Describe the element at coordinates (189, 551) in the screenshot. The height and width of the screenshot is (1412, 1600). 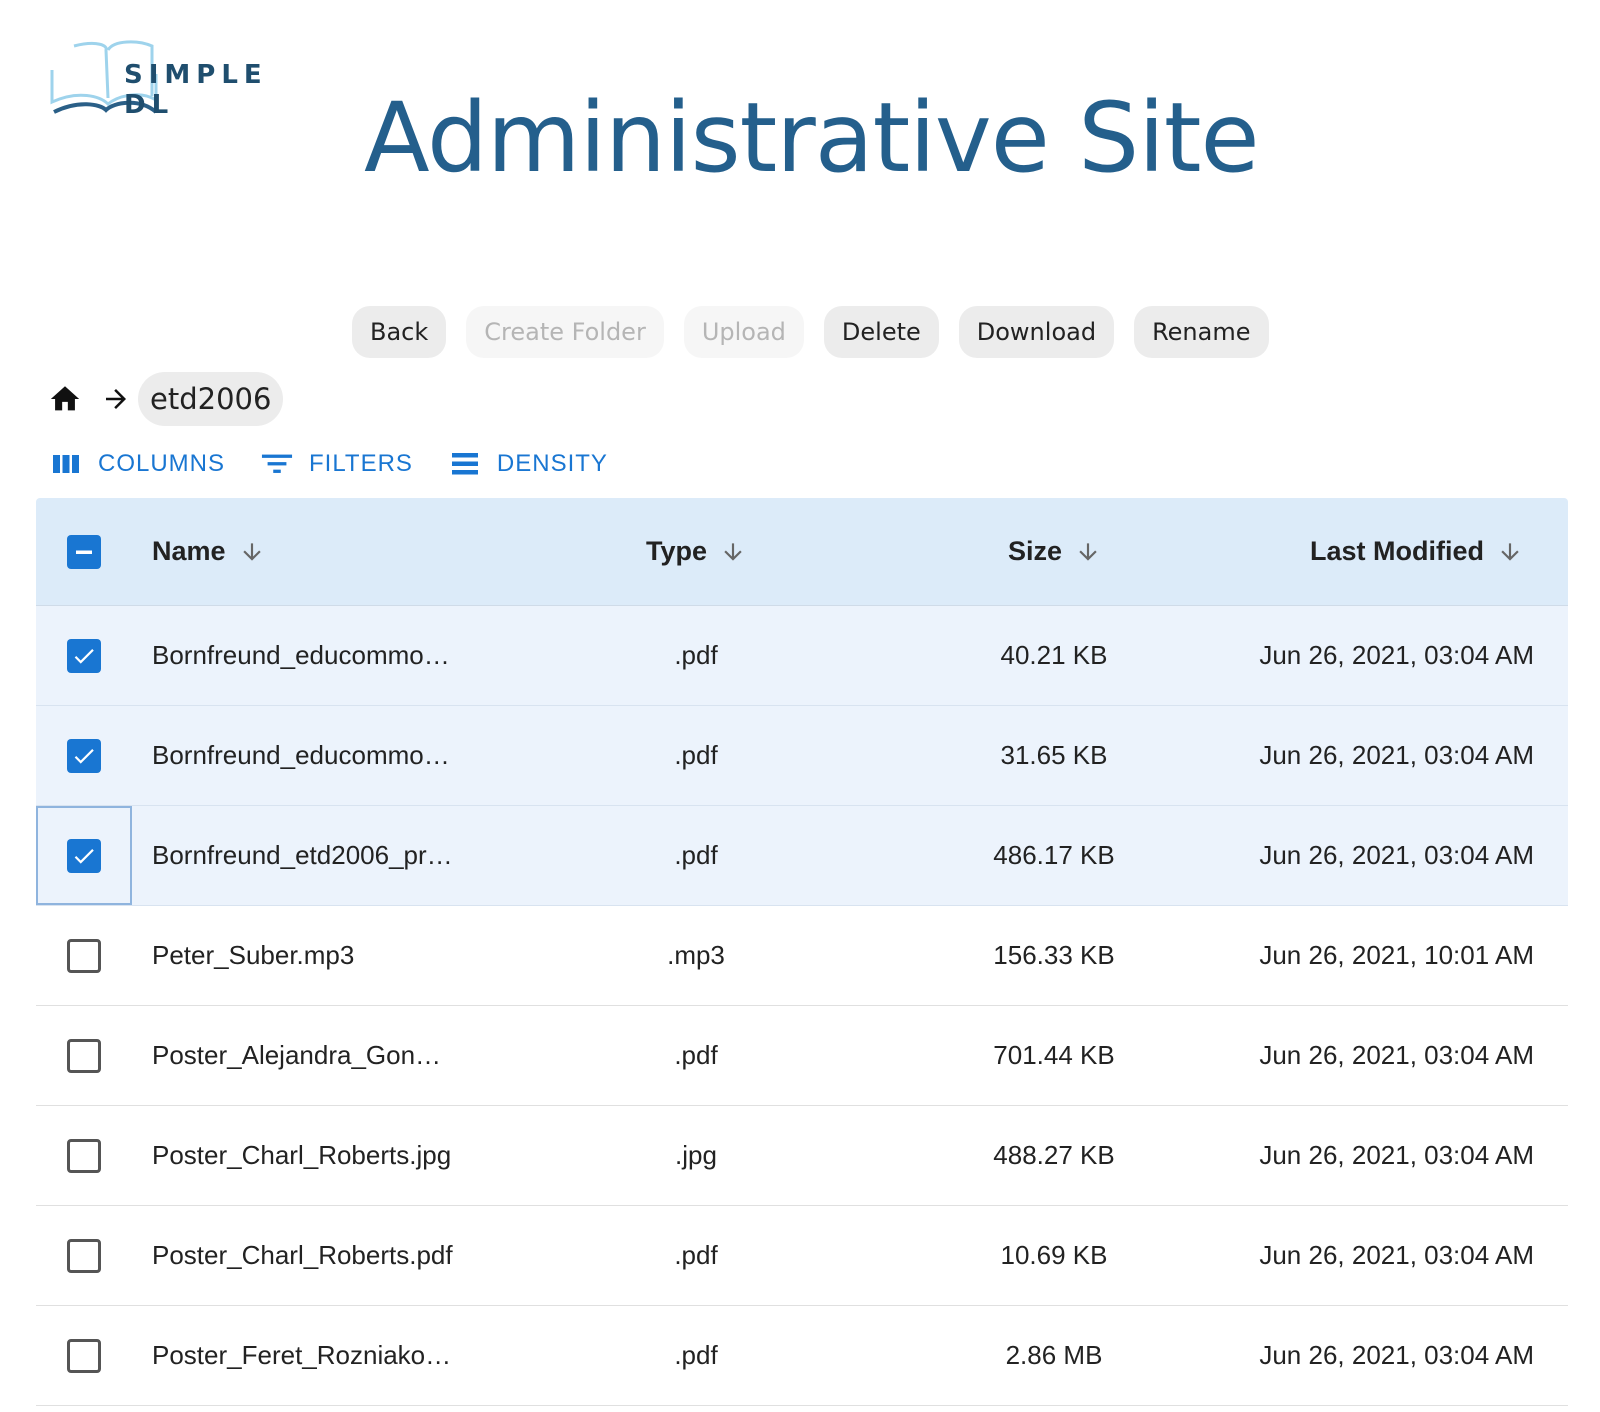
I see `column-name-label: Name` at that location.